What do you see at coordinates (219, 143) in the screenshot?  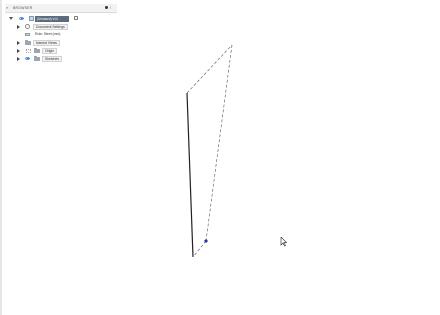 I see `sketch-line-dashed-right` at bounding box center [219, 143].